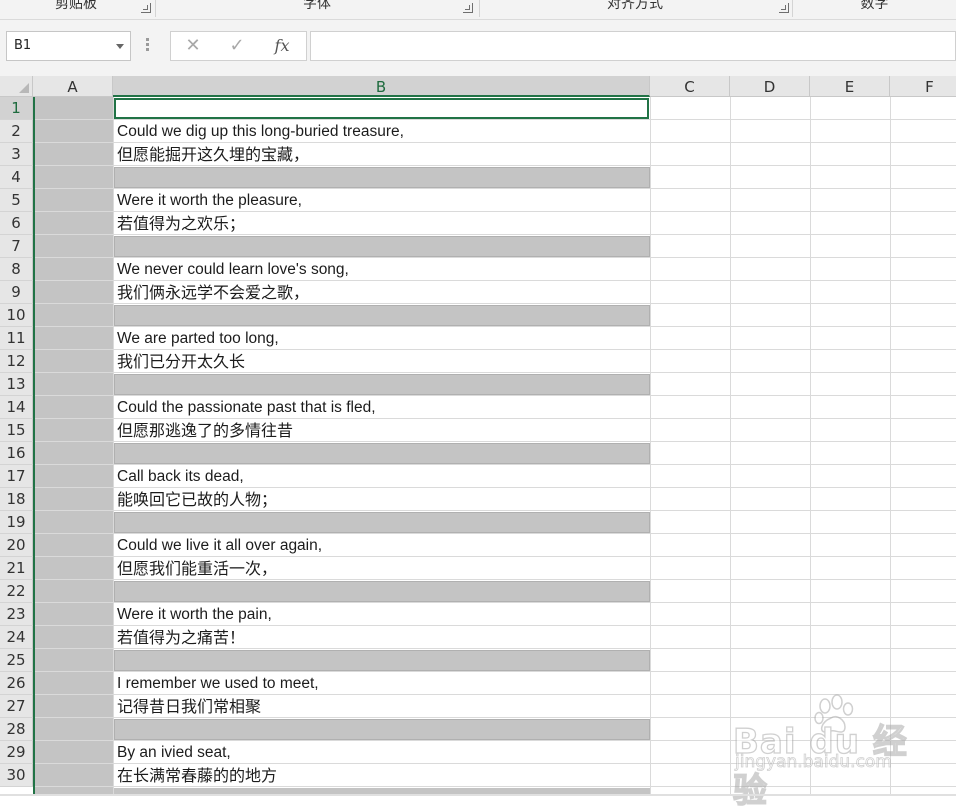 The image size is (956, 812). I want to click on formula-bar: B1 ✕ ✓ fx, so click(478, 48).